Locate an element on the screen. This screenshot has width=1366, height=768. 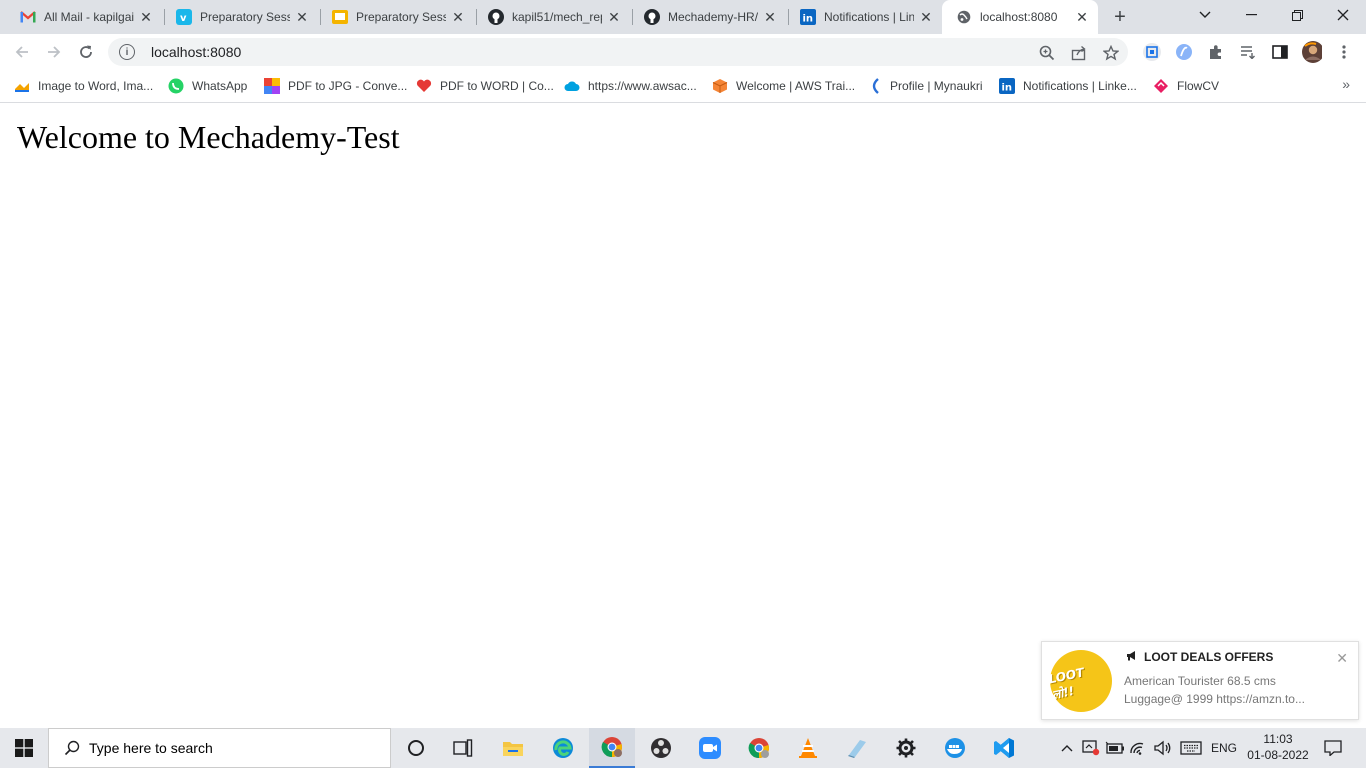
megaphone-icon is located at coordinates (1132, 657).